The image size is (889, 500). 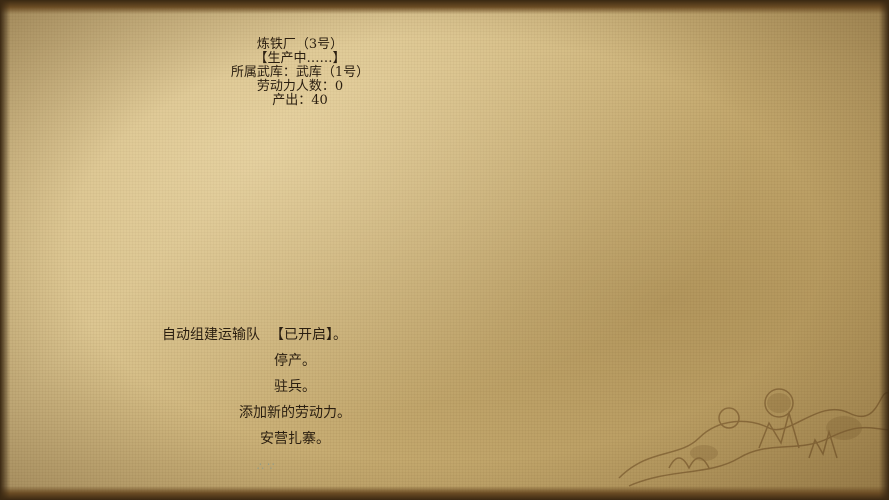 I want to click on ink-painting-decoration, so click(x=753, y=437).